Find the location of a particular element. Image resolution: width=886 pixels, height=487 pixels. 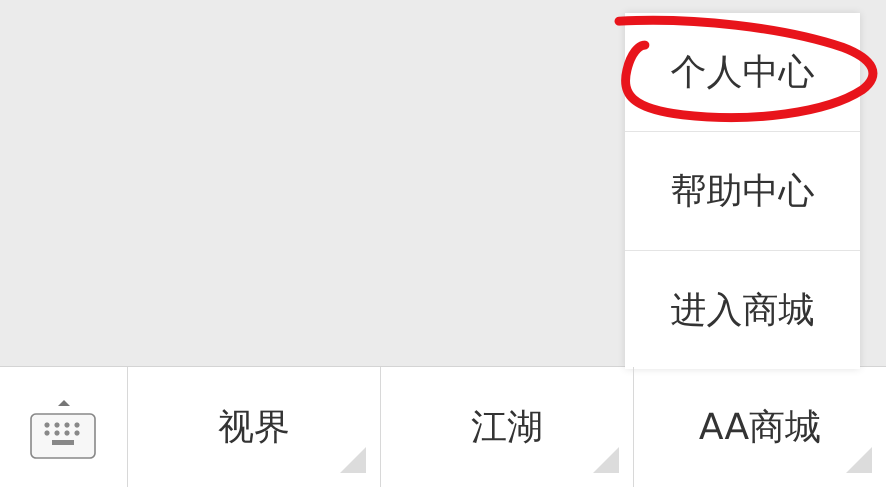

menu-item: 个人中心 is located at coordinates (742, 72).